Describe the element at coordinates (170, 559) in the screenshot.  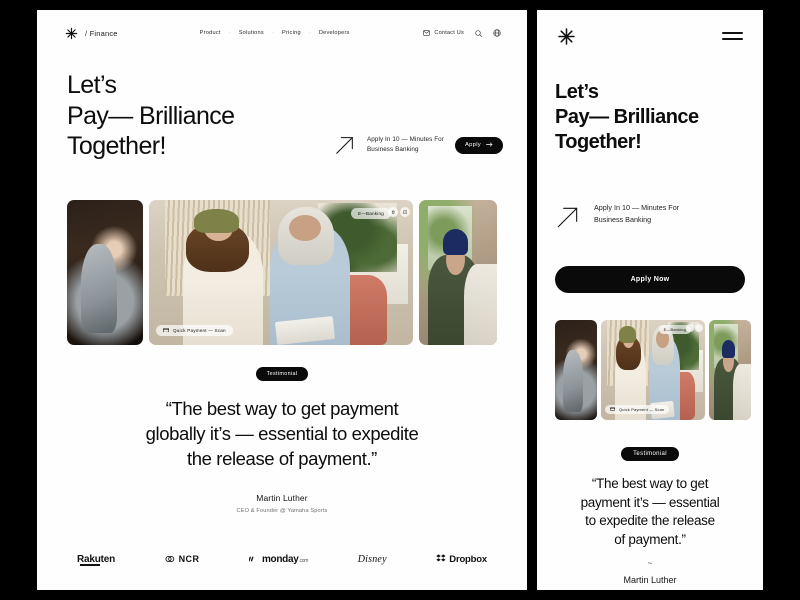
I see `ncr-mark-icon` at that location.